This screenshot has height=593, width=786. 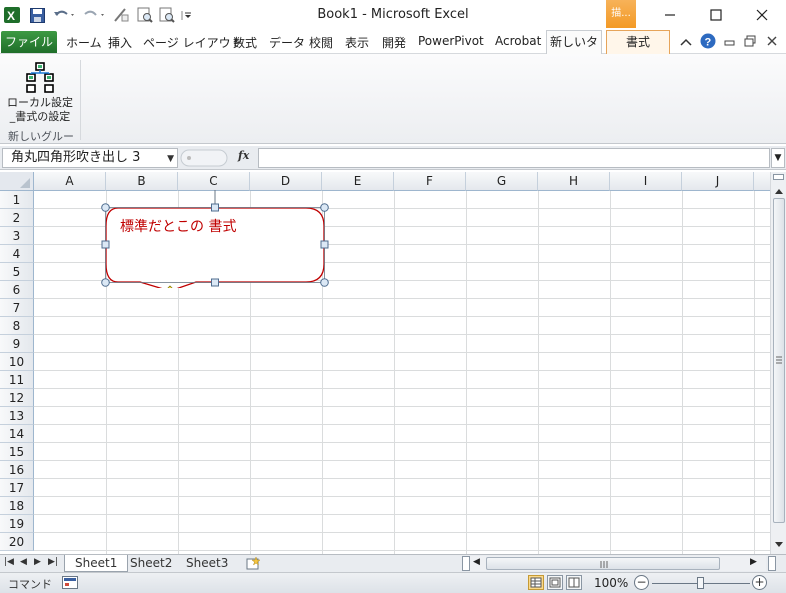 I want to click on tab-format: 書式, so click(x=638, y=42).